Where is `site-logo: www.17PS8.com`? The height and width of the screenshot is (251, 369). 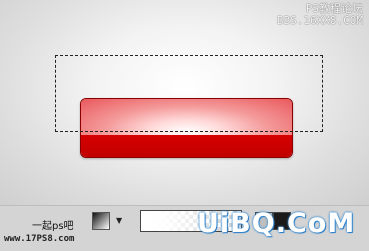 site-logo: www.17PS8.com is located at coordinates (39, 239).